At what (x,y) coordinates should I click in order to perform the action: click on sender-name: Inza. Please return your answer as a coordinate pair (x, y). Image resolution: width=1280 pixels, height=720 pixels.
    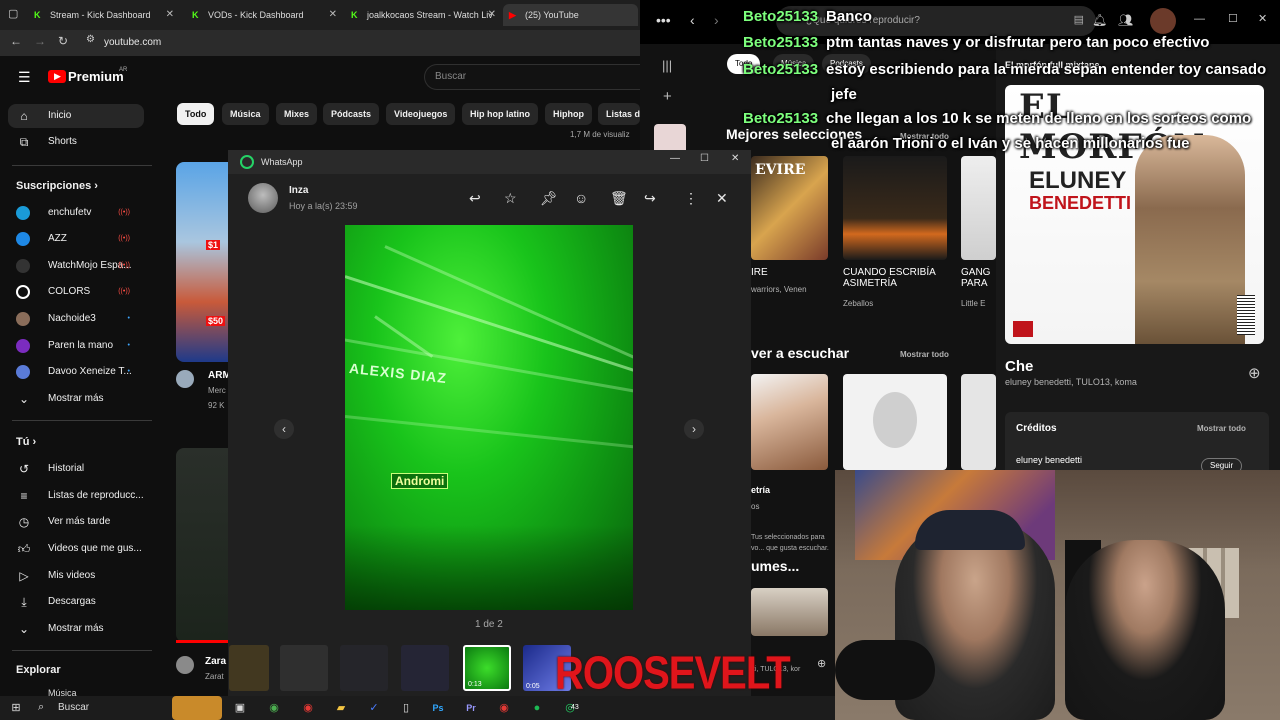
    Looking at the image, I should click on (298, 190).